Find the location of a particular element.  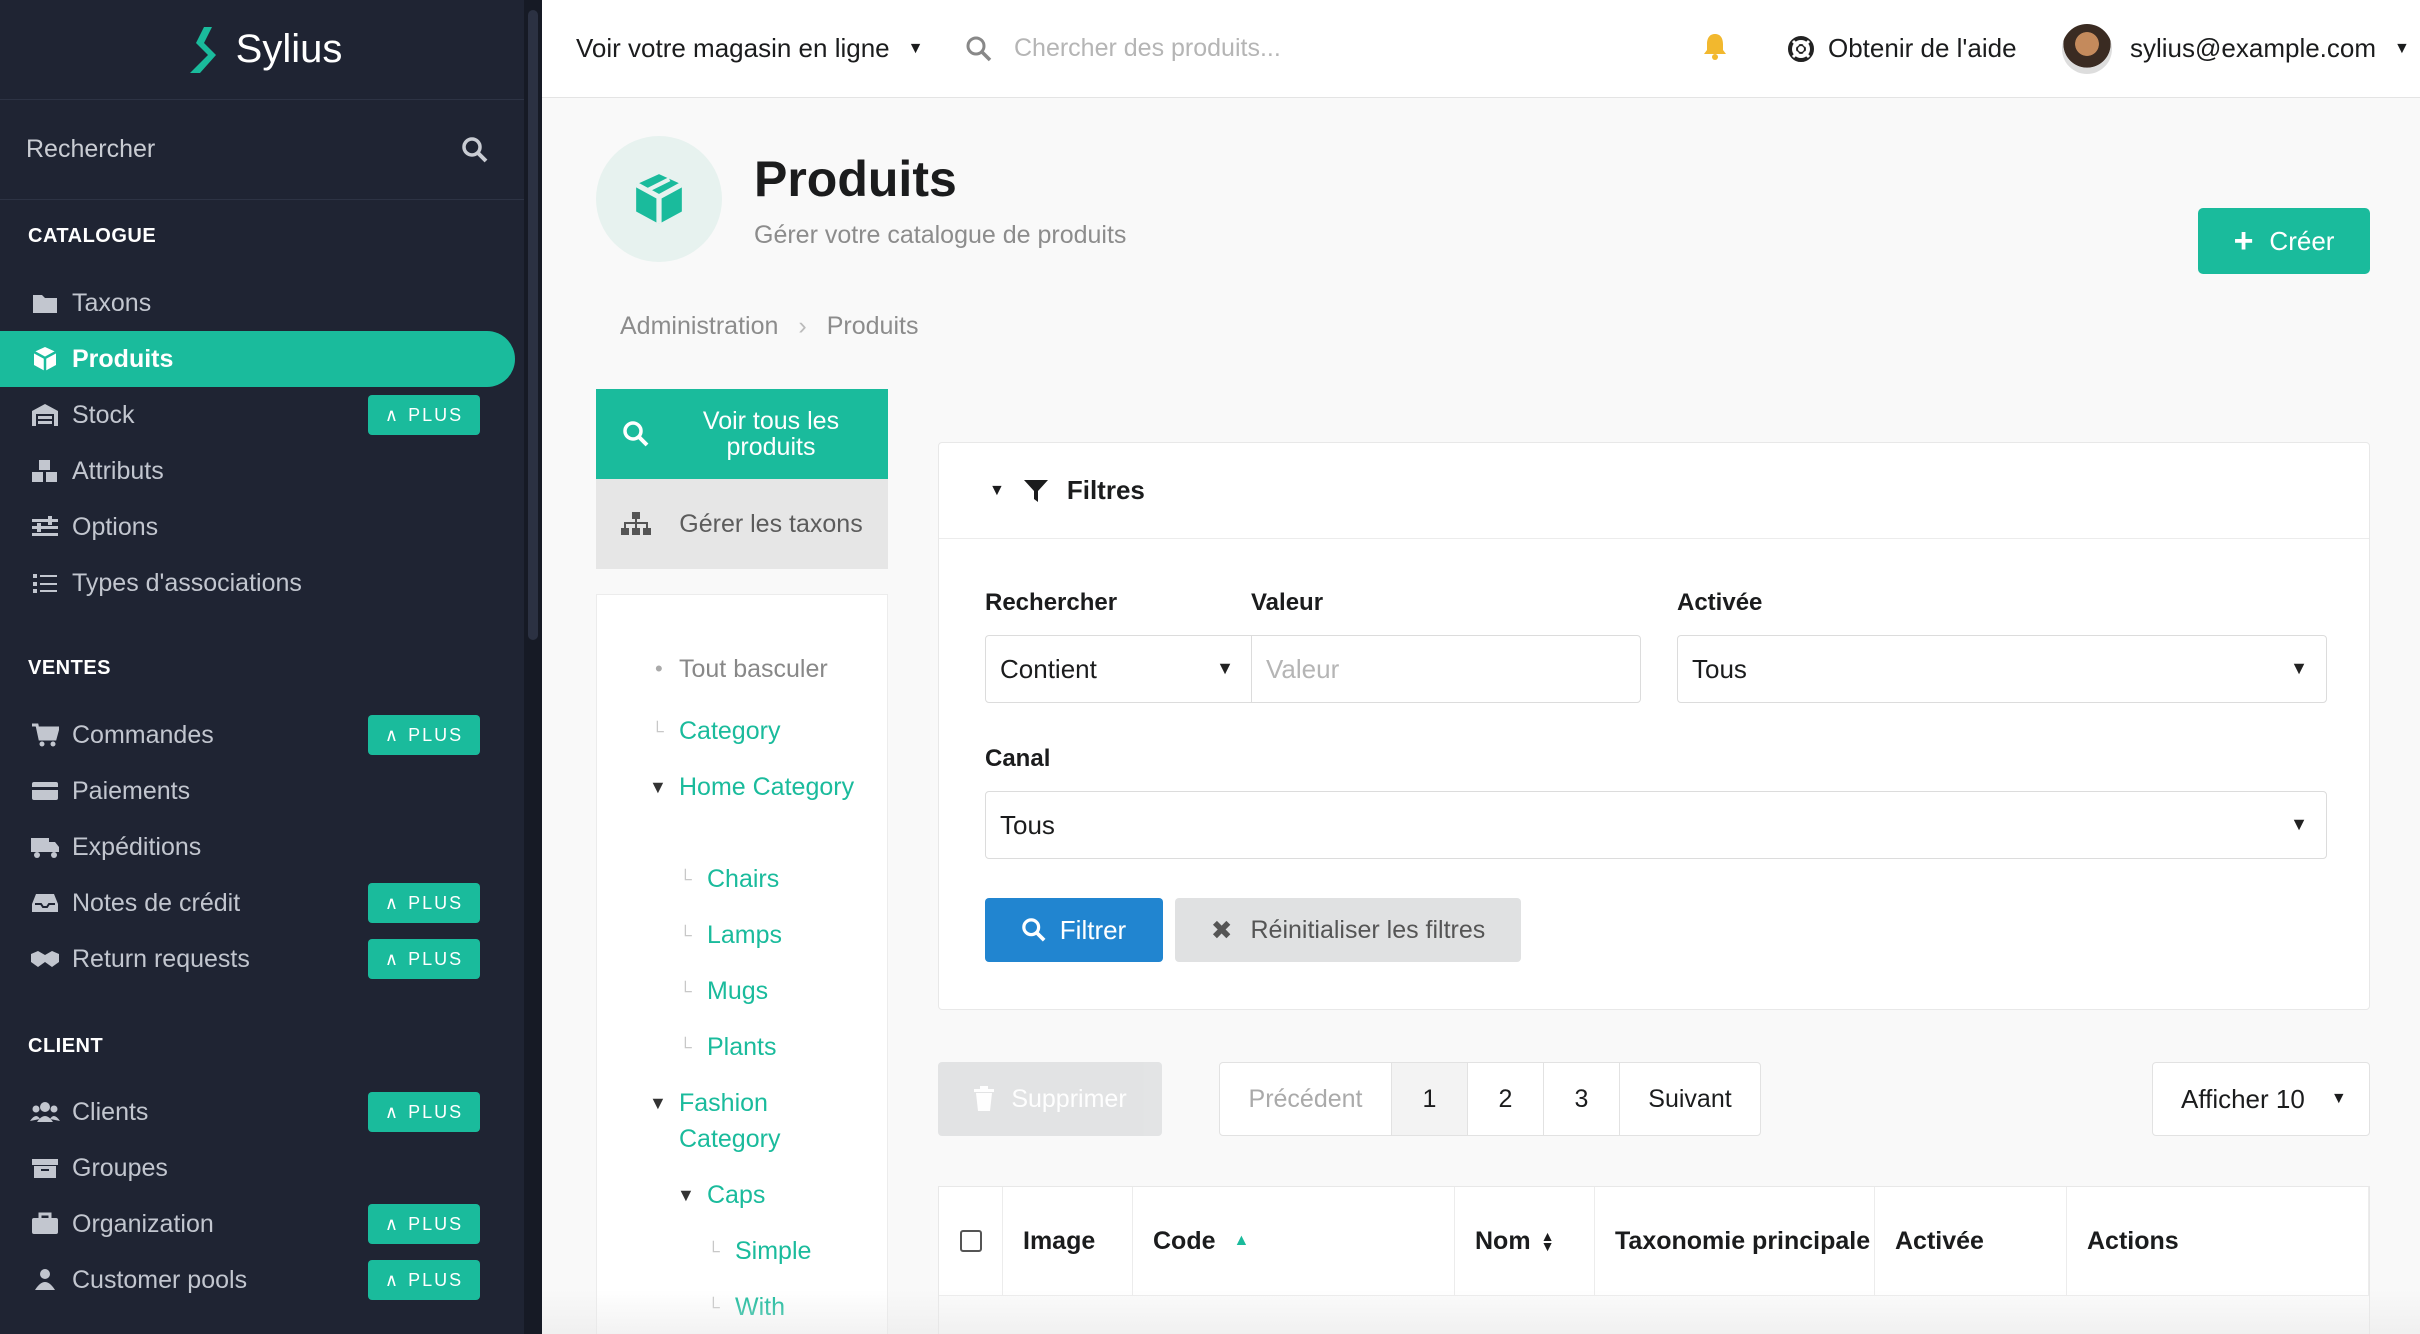

sidebar-item-label: Expéditions is located at coordinates (137, 846).